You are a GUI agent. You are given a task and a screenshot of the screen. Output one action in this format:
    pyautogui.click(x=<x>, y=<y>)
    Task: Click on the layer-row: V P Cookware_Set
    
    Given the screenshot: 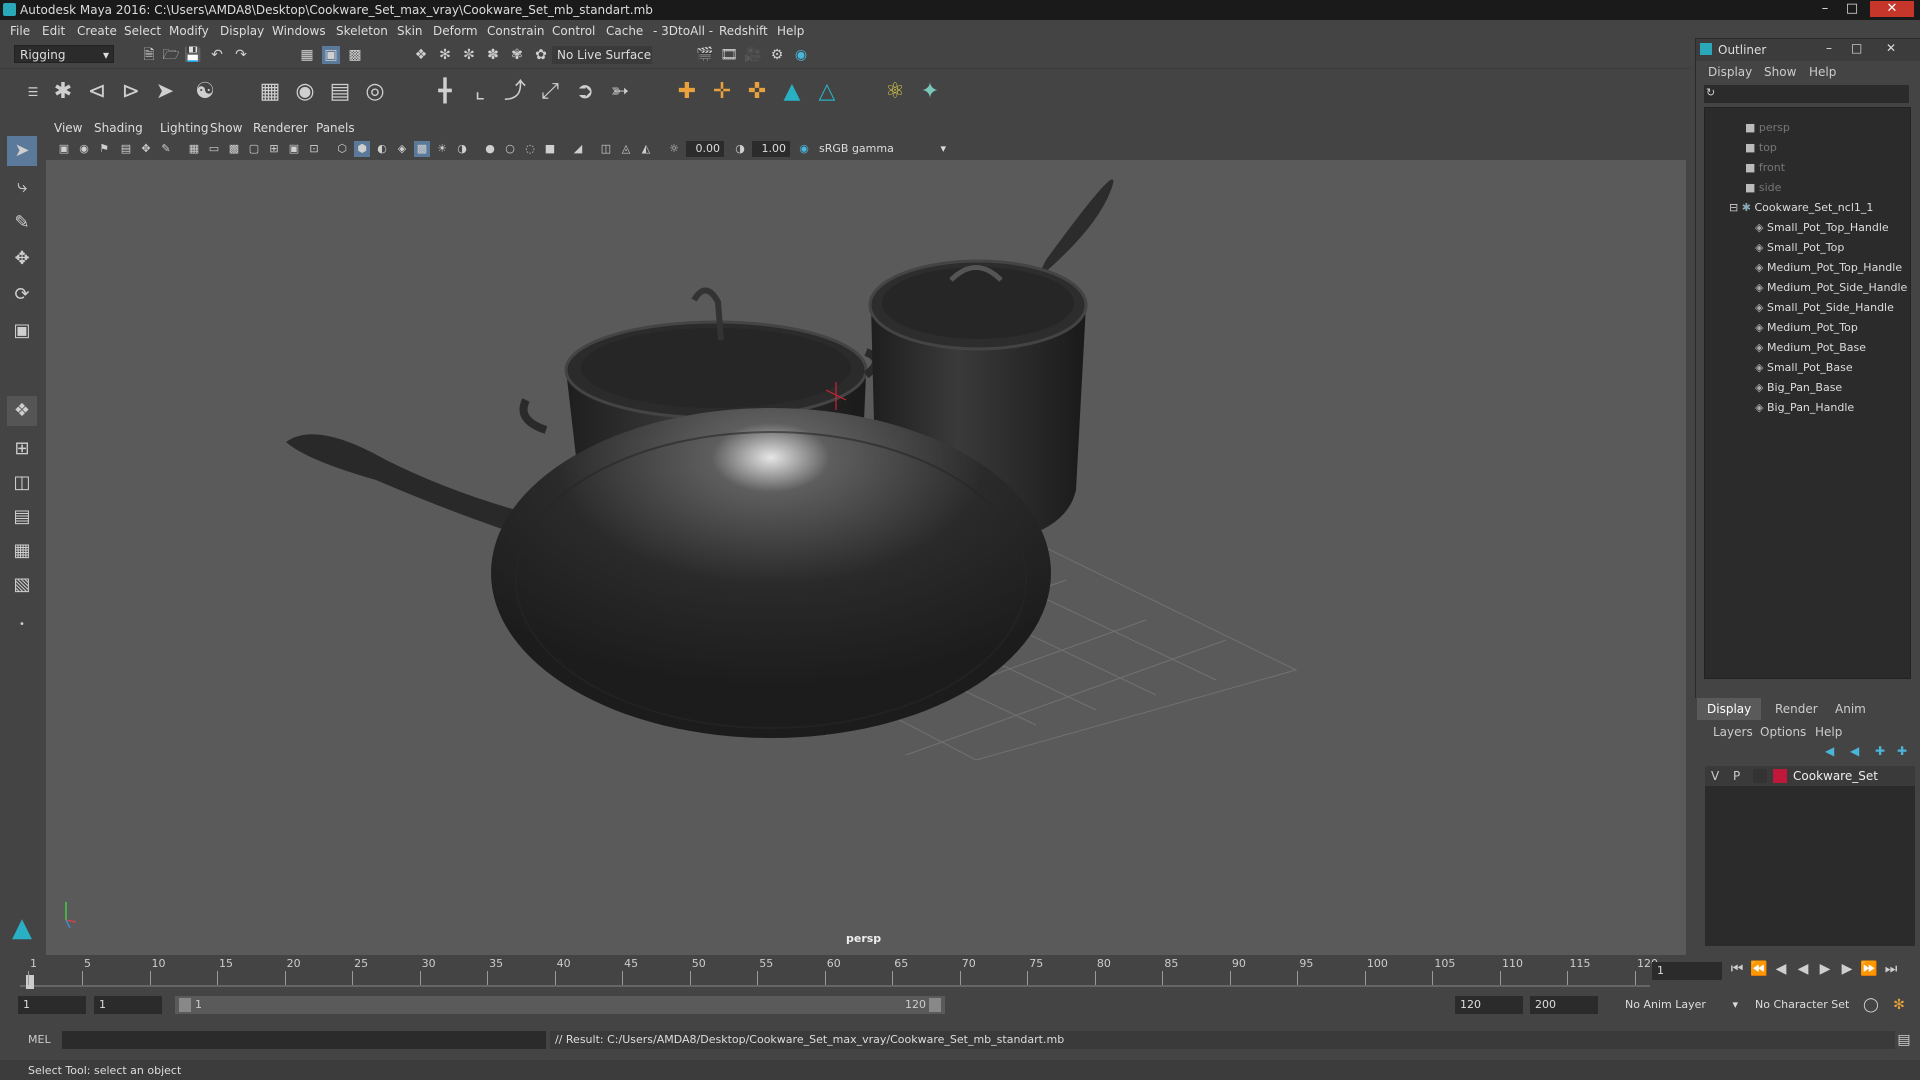 What is the action you would take?
    pyautogui.click(x=1810, y=776)
    